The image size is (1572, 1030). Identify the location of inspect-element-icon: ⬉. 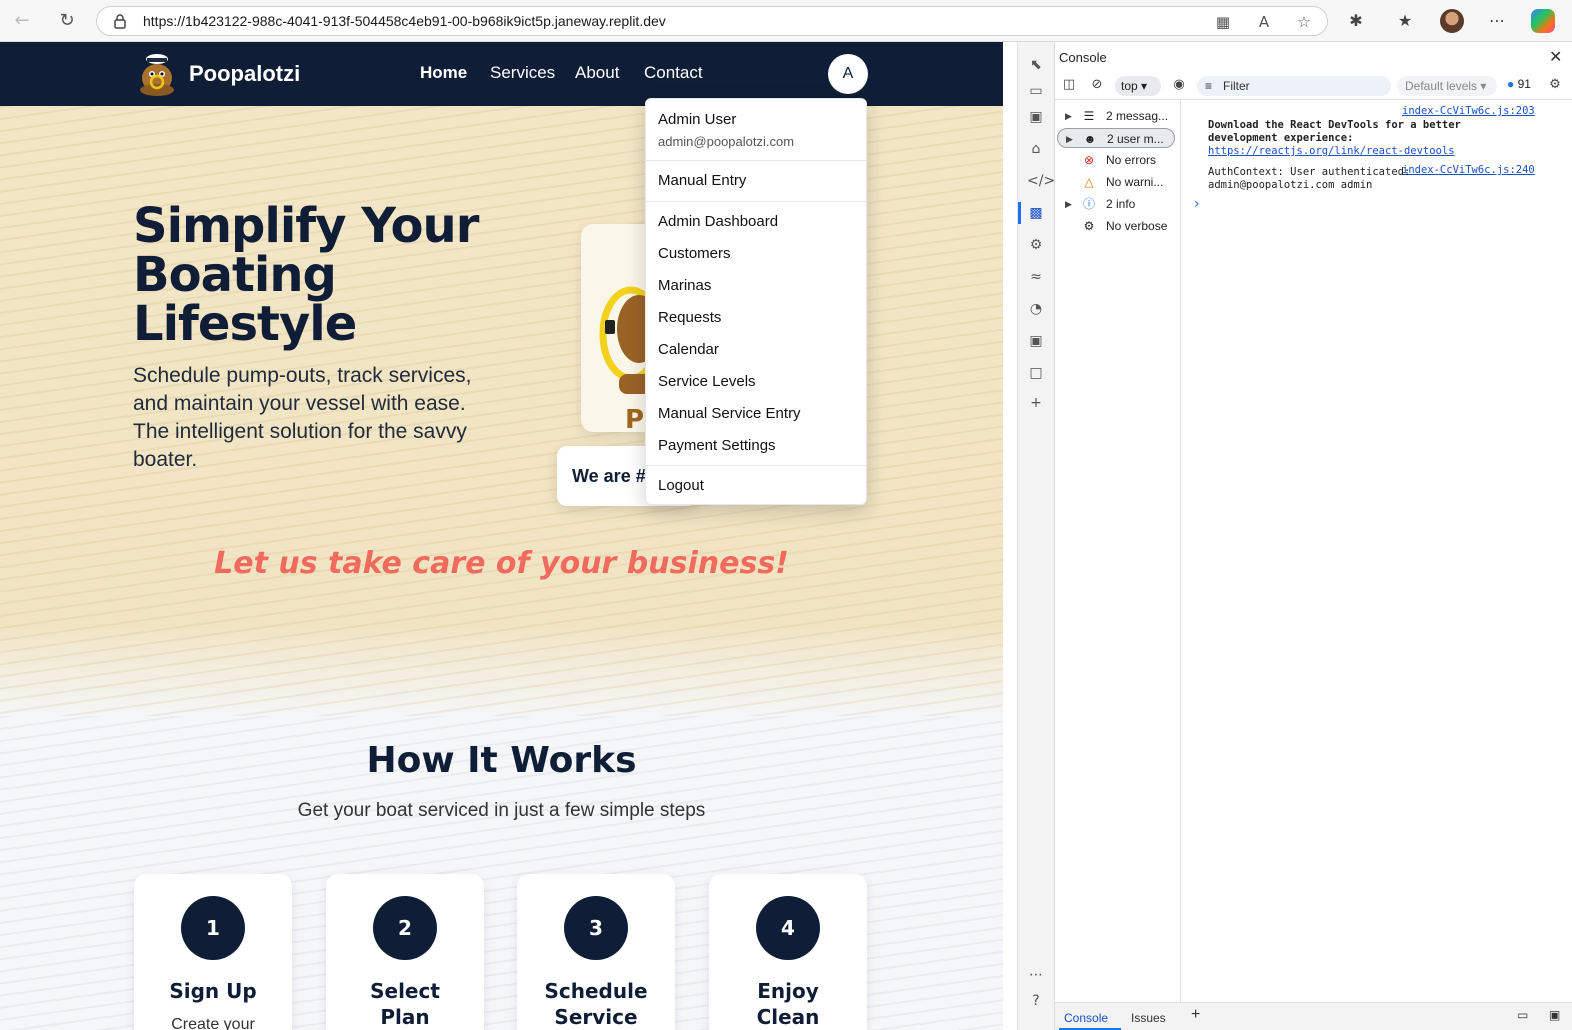
(1036, 65).